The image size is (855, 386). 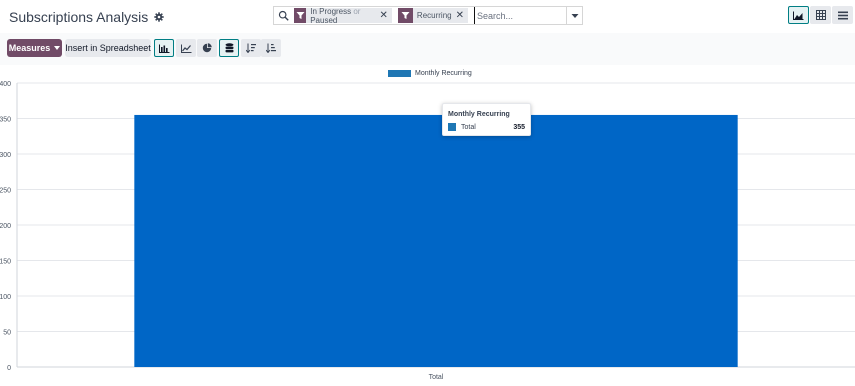 I want to click on x-tick-label: Total, so click(x=436, y=377).